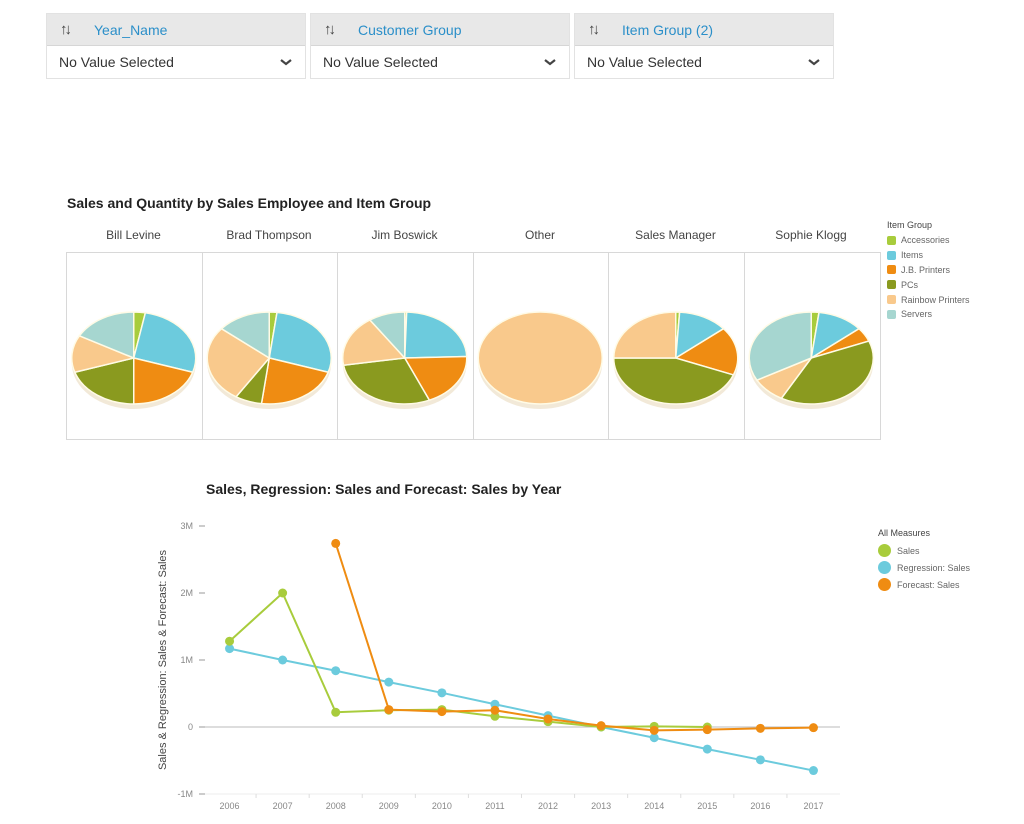 The width and height of the screenshot is (1024, 824). What do you see at coordinates (494, 806) in the screenshot?
I see `x-tick-label: 2011` at bounding box center [494, 806].